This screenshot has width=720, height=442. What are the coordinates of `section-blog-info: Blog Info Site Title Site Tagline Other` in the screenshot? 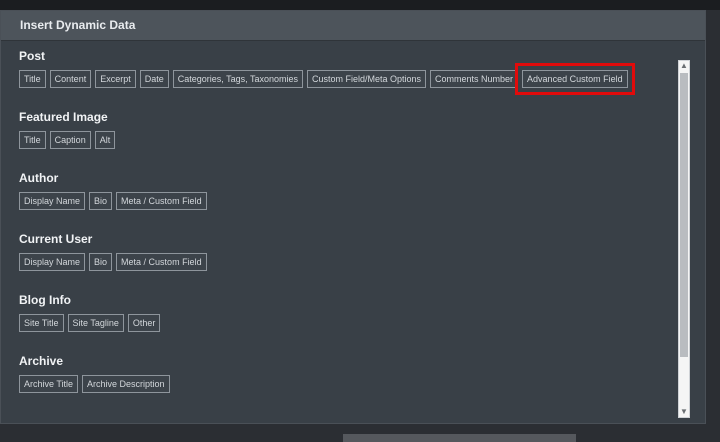 It's located at (344, 322).